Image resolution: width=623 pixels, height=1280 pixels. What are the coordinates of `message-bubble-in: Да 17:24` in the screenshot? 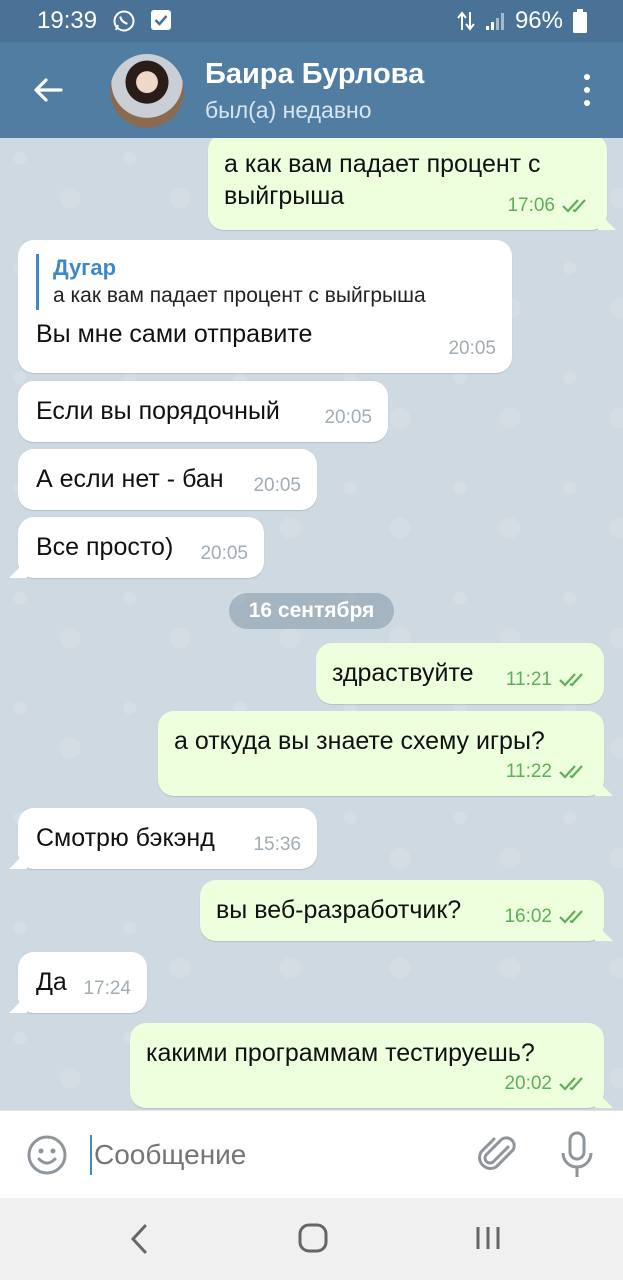 It's located at (78, 982).